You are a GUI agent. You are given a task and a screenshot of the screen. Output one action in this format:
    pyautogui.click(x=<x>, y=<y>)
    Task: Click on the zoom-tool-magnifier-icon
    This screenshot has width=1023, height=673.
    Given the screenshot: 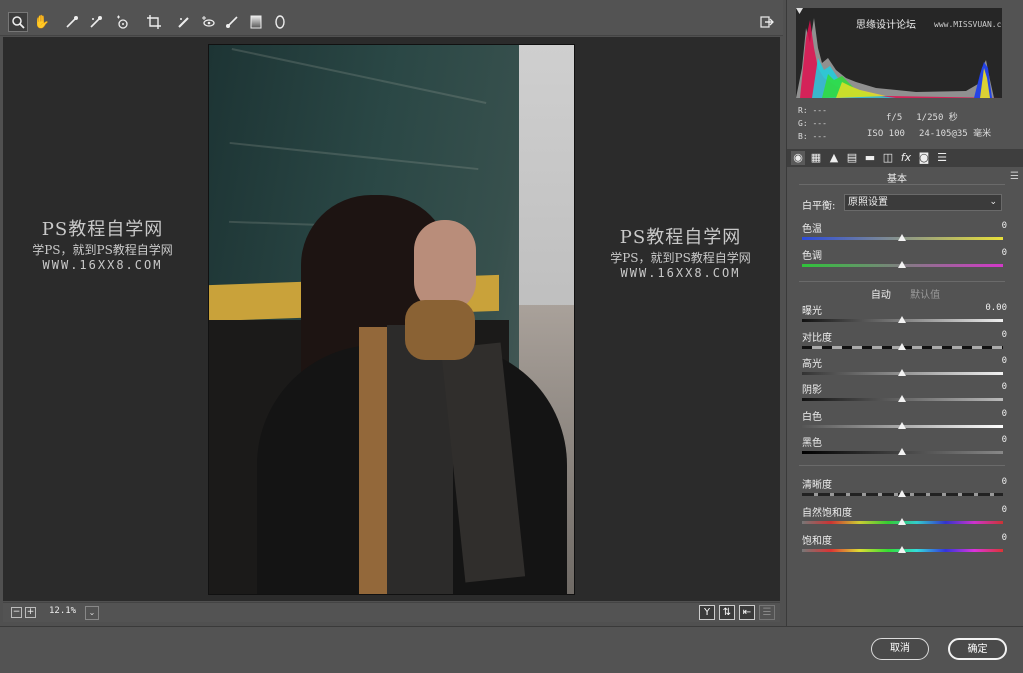 What is the action you would take?
    pyautogui.click(x=18, y=22)
    